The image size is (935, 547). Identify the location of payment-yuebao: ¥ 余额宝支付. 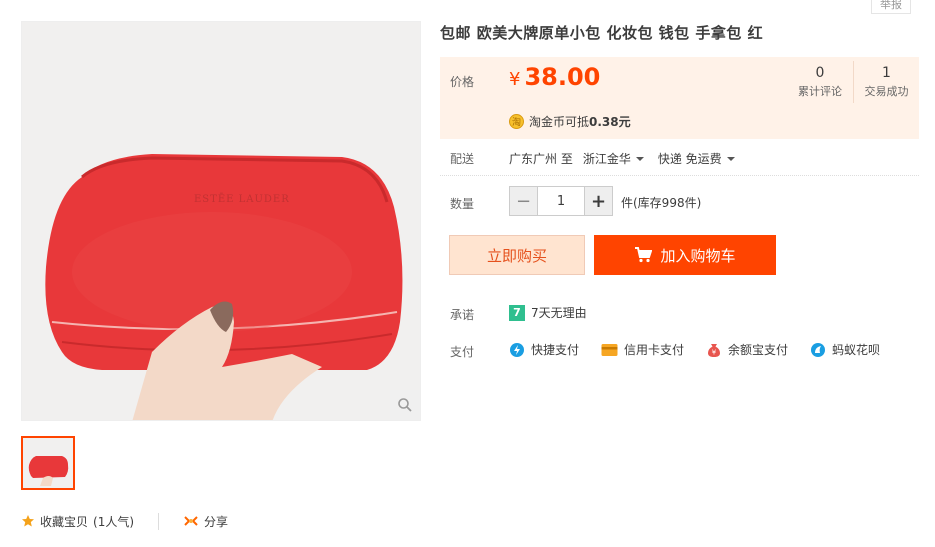
(747, 349).